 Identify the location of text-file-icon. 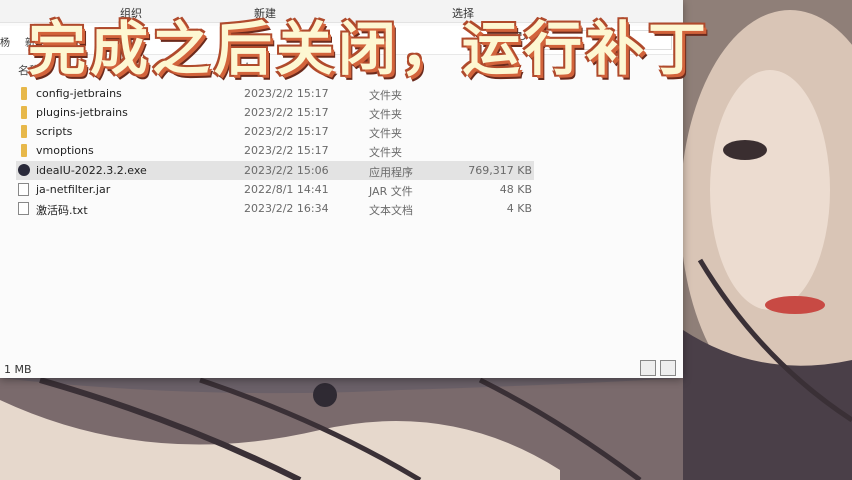
(23, 208).